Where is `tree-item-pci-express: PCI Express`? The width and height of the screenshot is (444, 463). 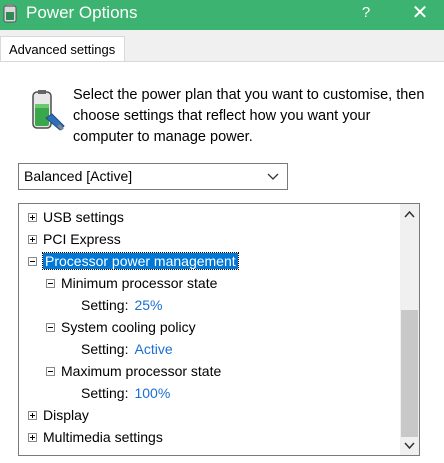 tree-item-pci-express: PCI Express is located at coordinates (74, 239).